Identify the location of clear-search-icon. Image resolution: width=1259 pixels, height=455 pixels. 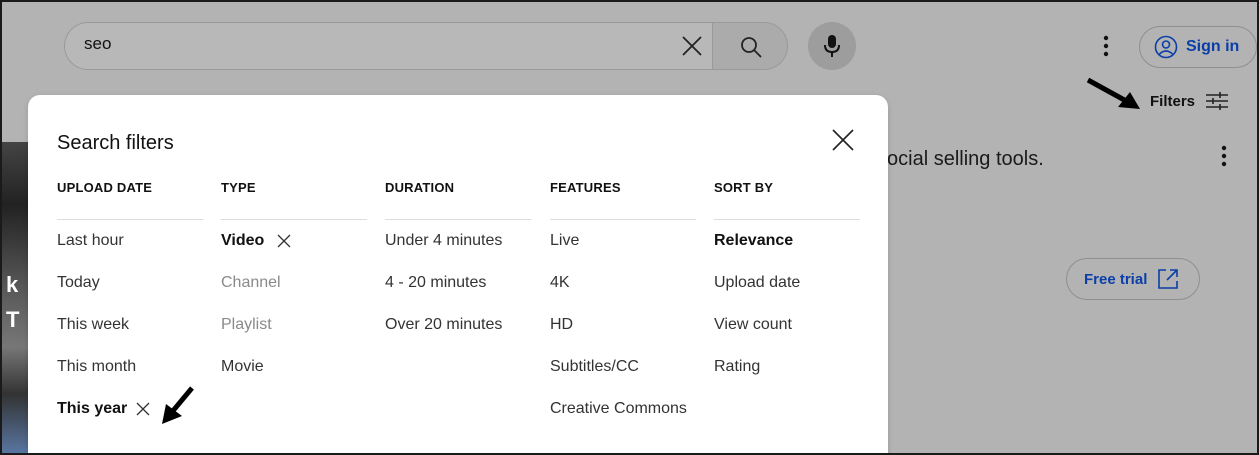
(692, 46).